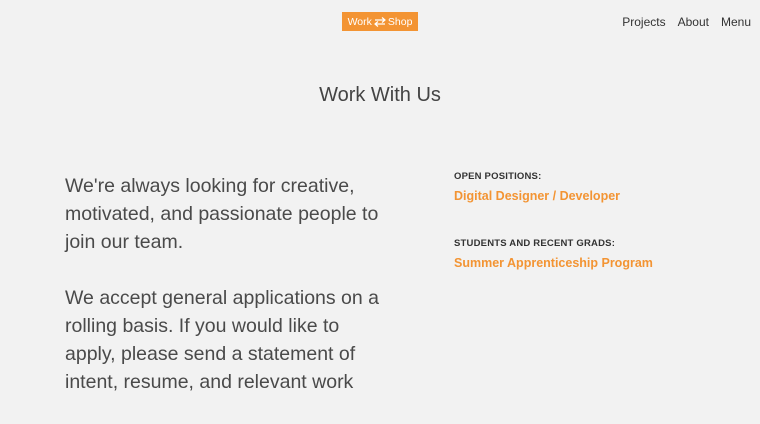 The width and height of the screenshot is (760, 424). Describe the element at coordinates (693, 22) in the screenshot. I see `nav-about: About` at that location.